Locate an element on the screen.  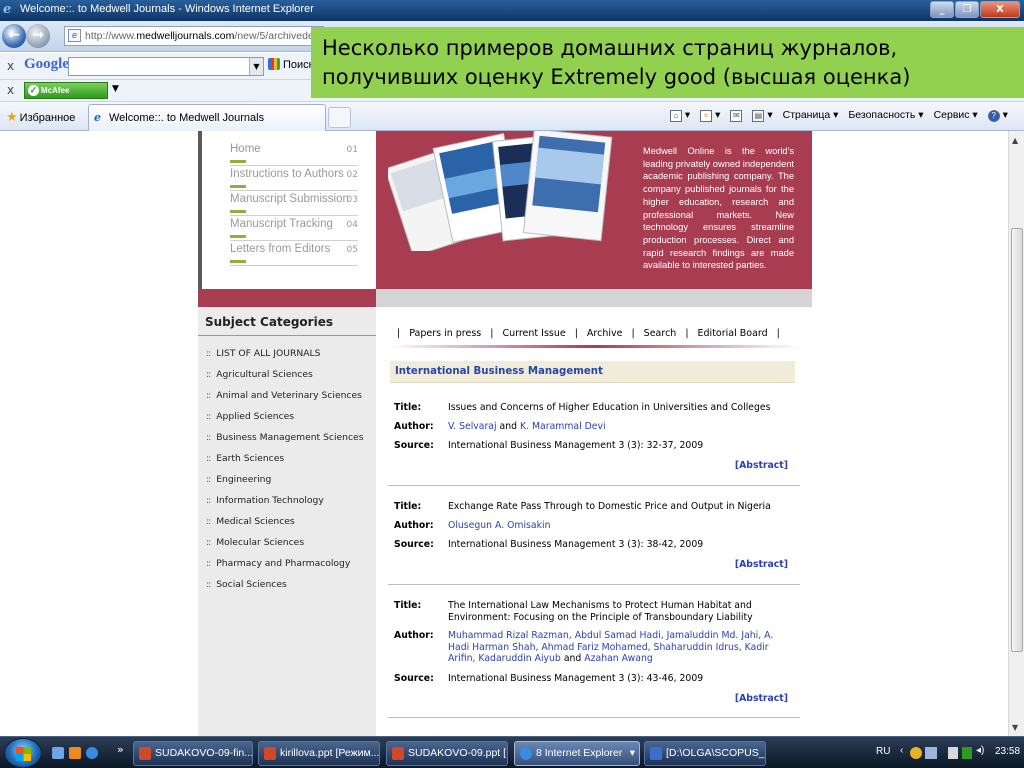
nav-current-issue: Current Issue is located at coordinates (533, 333).